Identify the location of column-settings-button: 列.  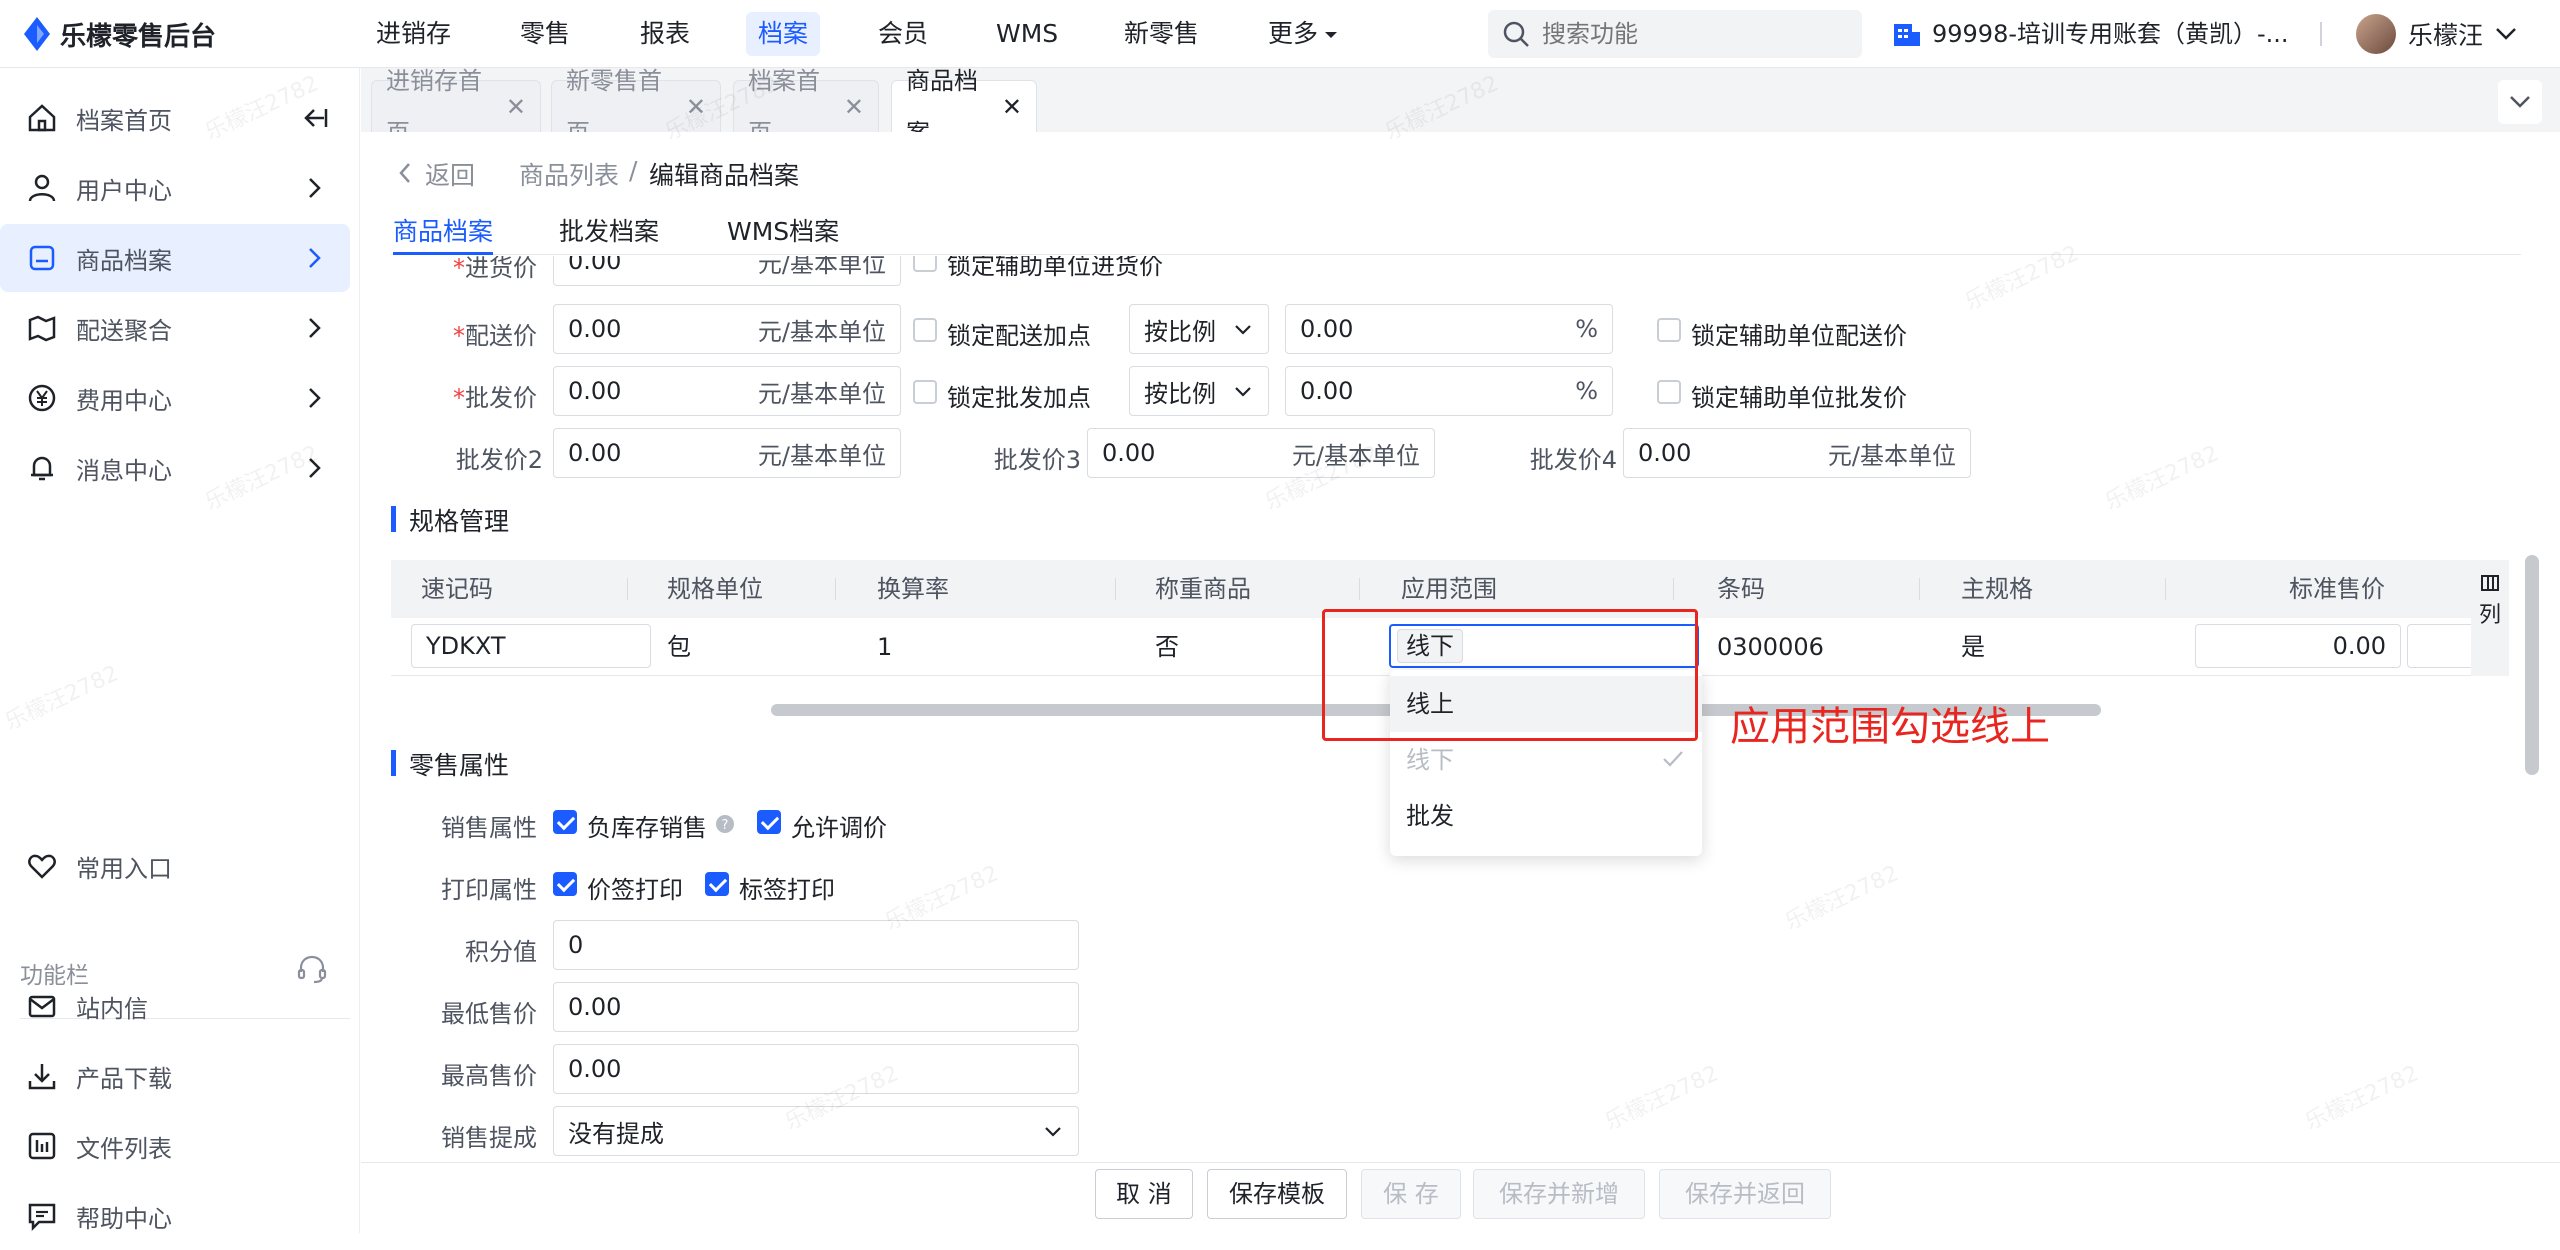
(2490, 618).